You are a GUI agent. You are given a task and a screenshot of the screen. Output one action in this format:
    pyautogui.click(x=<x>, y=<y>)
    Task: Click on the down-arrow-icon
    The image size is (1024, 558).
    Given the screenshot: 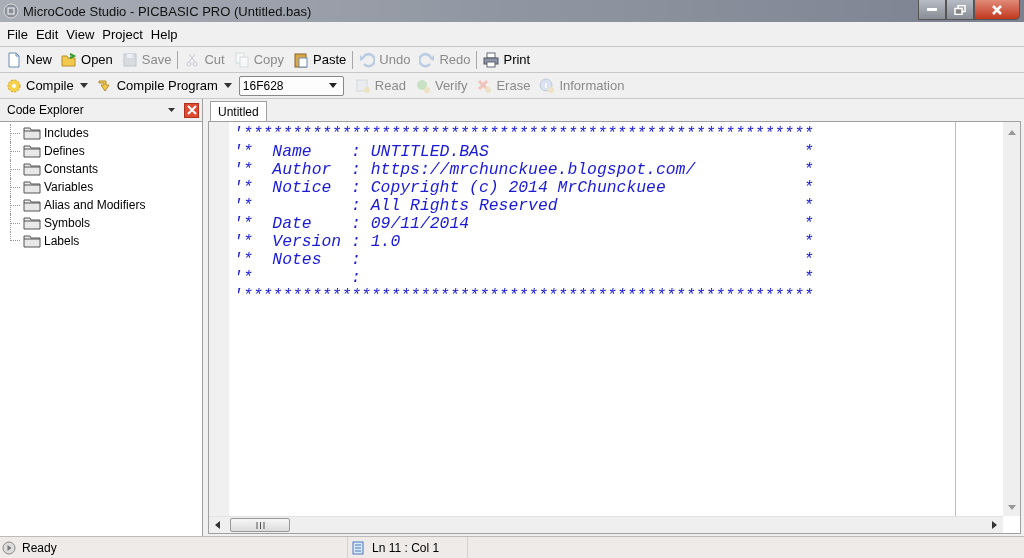 What is the action you would take?
    pyautogui.click(x=1011, y=507)
    